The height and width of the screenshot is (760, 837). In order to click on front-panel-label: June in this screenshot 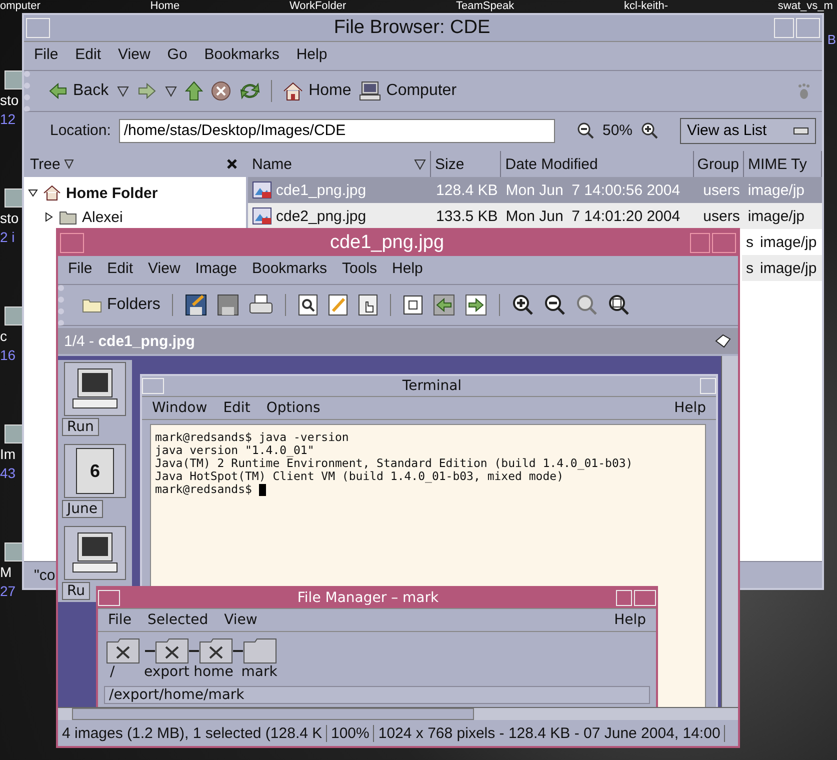, I will do `click(82, 509)`.